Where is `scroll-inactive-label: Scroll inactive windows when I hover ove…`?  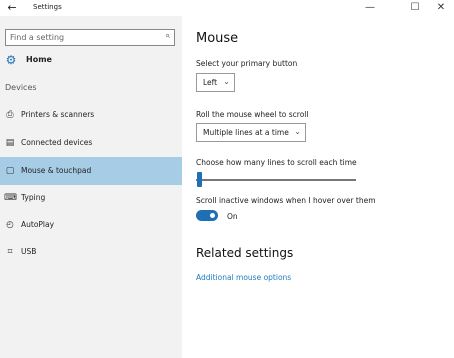 scroll-inactive-label: Scroll inactive windows when I hover ove… is located at coordinates (286, 200).